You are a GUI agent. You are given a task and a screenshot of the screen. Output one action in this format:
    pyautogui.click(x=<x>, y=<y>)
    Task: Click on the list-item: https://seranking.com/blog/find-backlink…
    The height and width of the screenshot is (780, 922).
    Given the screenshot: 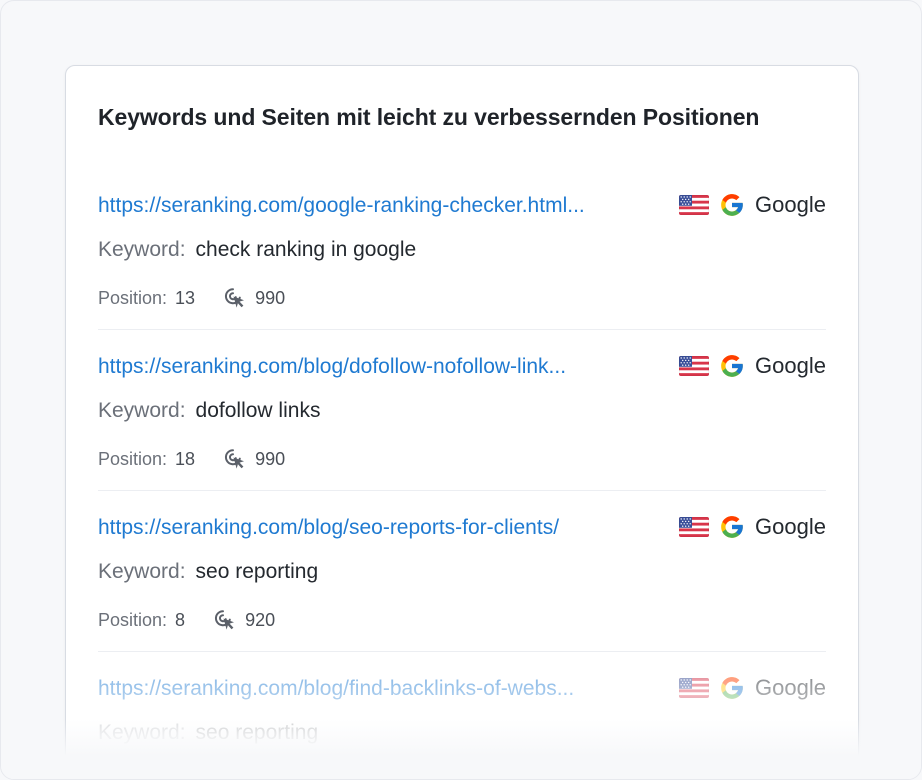 What is the action you would take?
    pyautogui.click(x=462, y=716)
    